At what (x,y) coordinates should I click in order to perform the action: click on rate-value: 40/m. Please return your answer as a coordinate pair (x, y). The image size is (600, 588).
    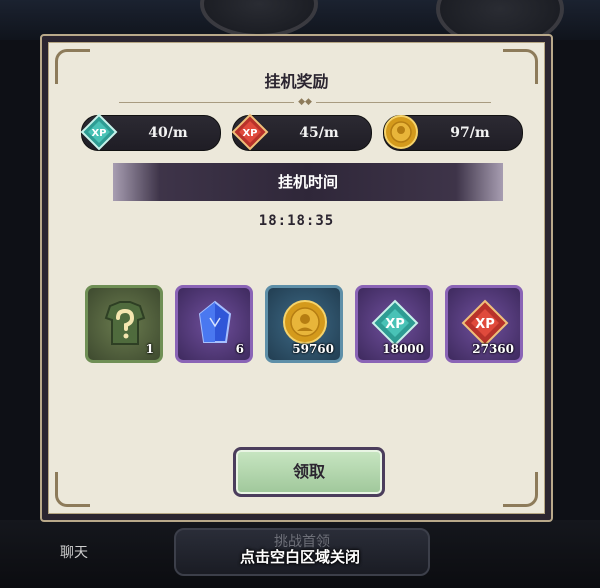
    Looking at the image, I should click on (168, 133).